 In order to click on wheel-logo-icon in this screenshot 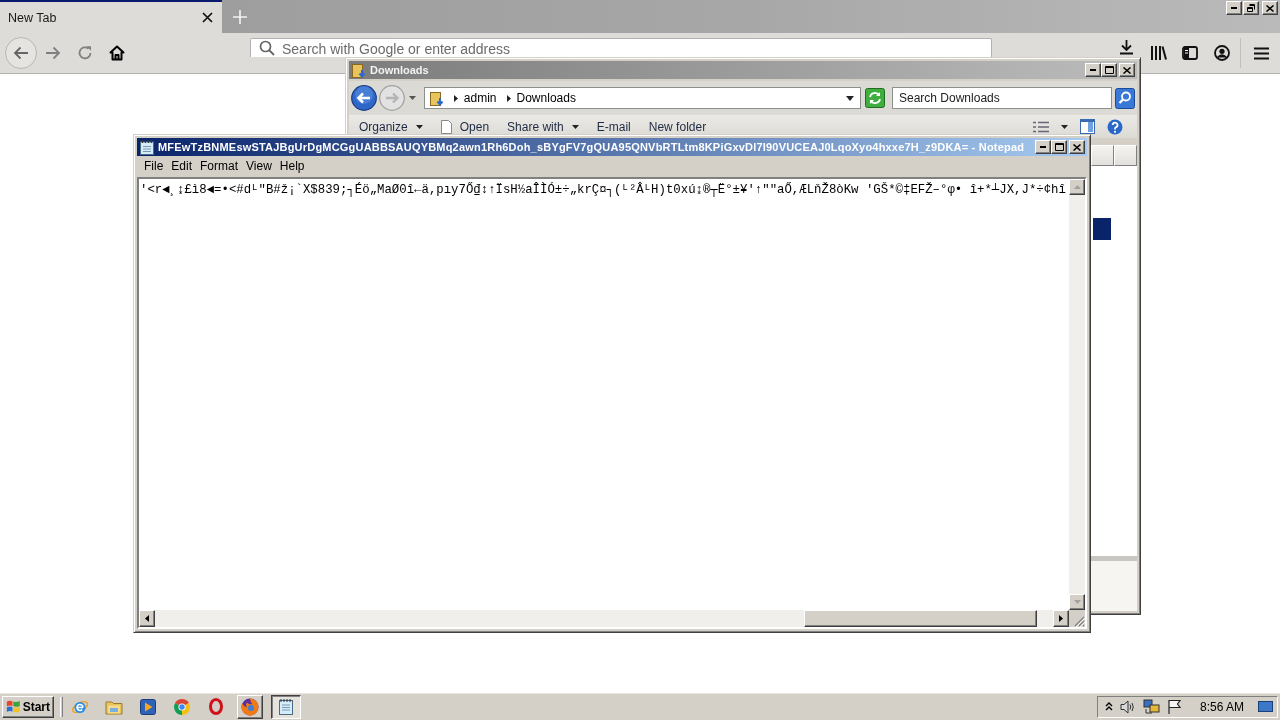, I will do `click(182, 706)`.